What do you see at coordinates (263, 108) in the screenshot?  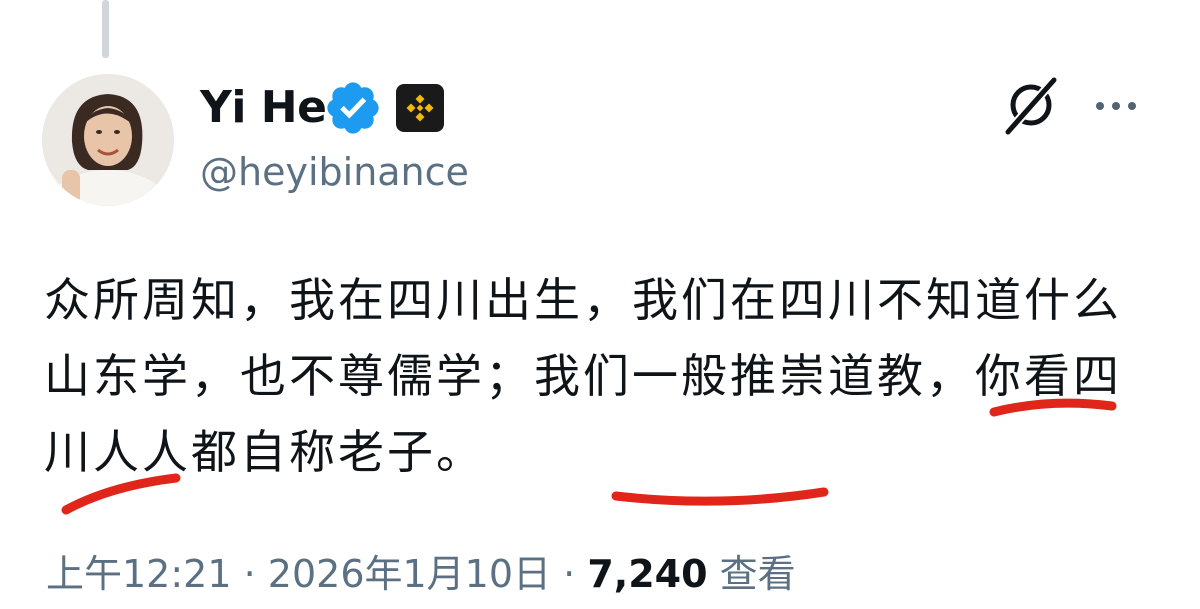 I see `display-name: Yi He` at bounding box center [263, 108].